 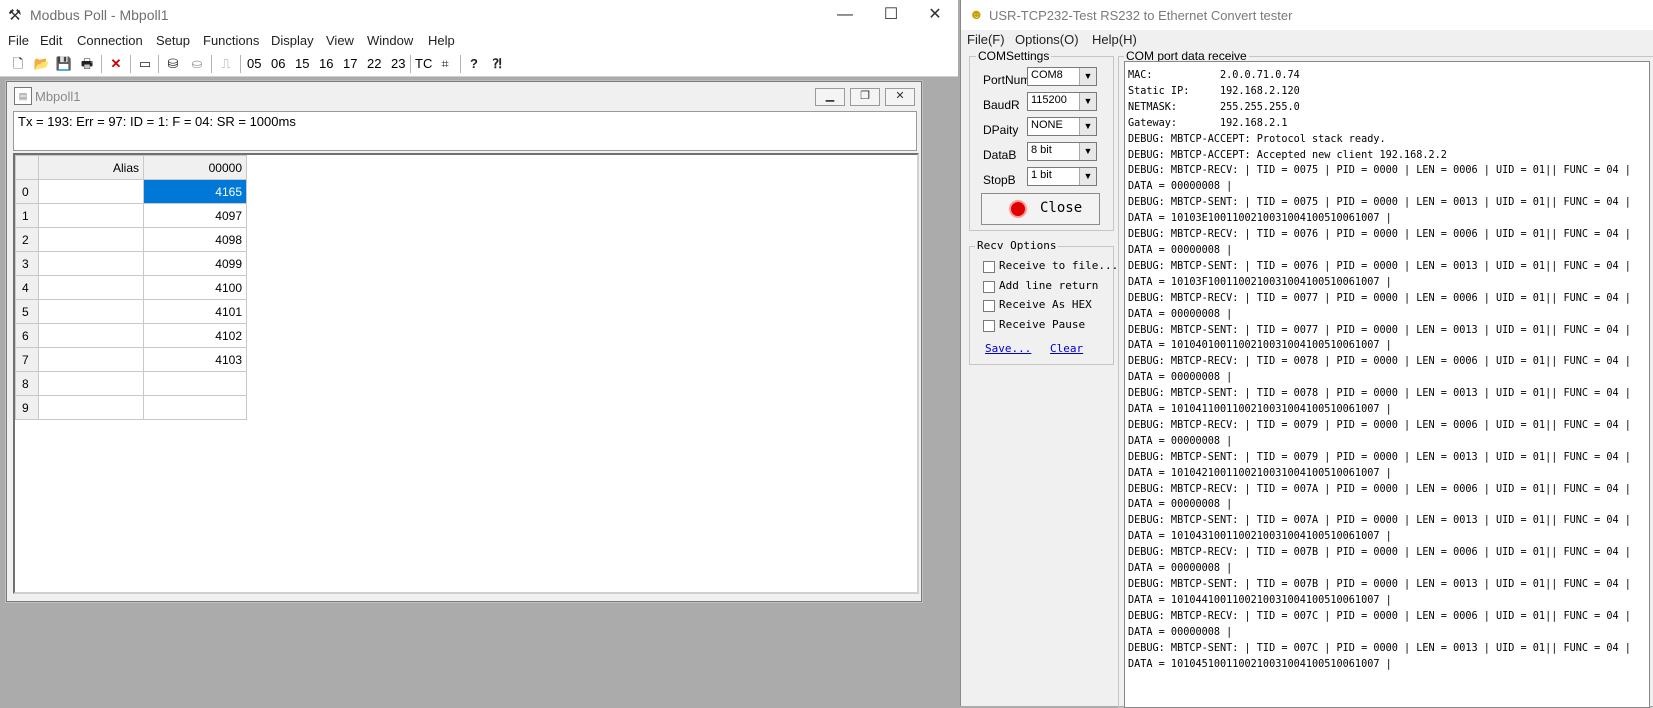 What do you see at coordinates (18, 40) in the screenshot?
I see `menu-file: File` at bounding box center [18, 40].